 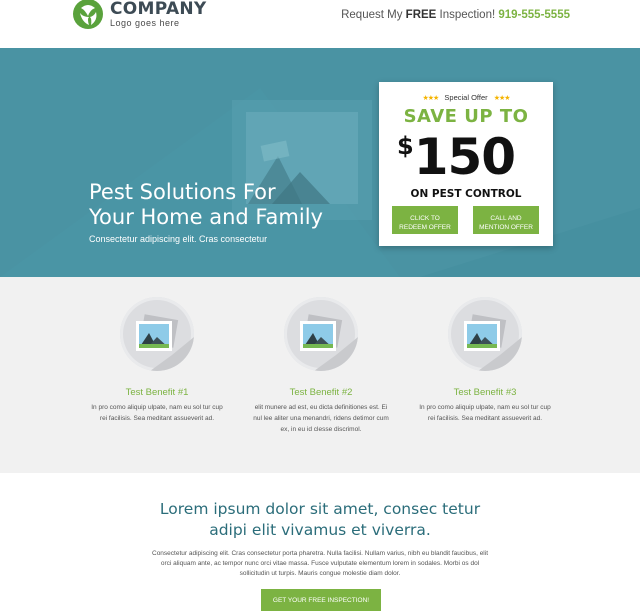 I want to click on phone-link: 919-555-5555, so click(x=534, y=15).